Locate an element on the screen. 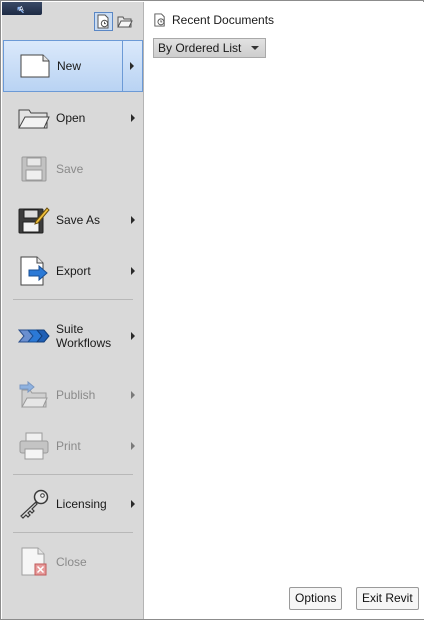 This screenshot has height=620, width=424. menu-item-suite-workflows: Suite Workflows is located at coordinates (73, 336).